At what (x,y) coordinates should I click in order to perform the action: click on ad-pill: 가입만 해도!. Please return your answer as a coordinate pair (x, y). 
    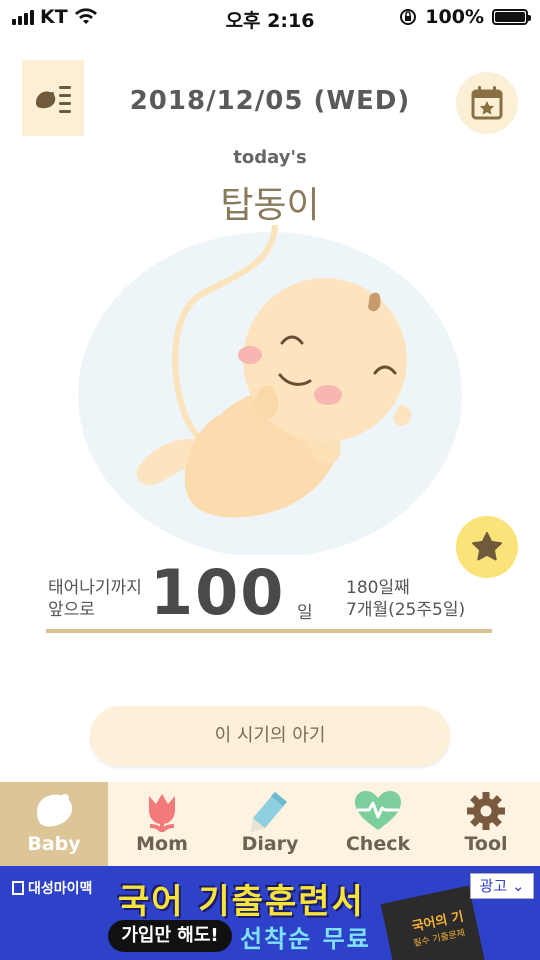
    Looking at the image, I should click on (170, 936).